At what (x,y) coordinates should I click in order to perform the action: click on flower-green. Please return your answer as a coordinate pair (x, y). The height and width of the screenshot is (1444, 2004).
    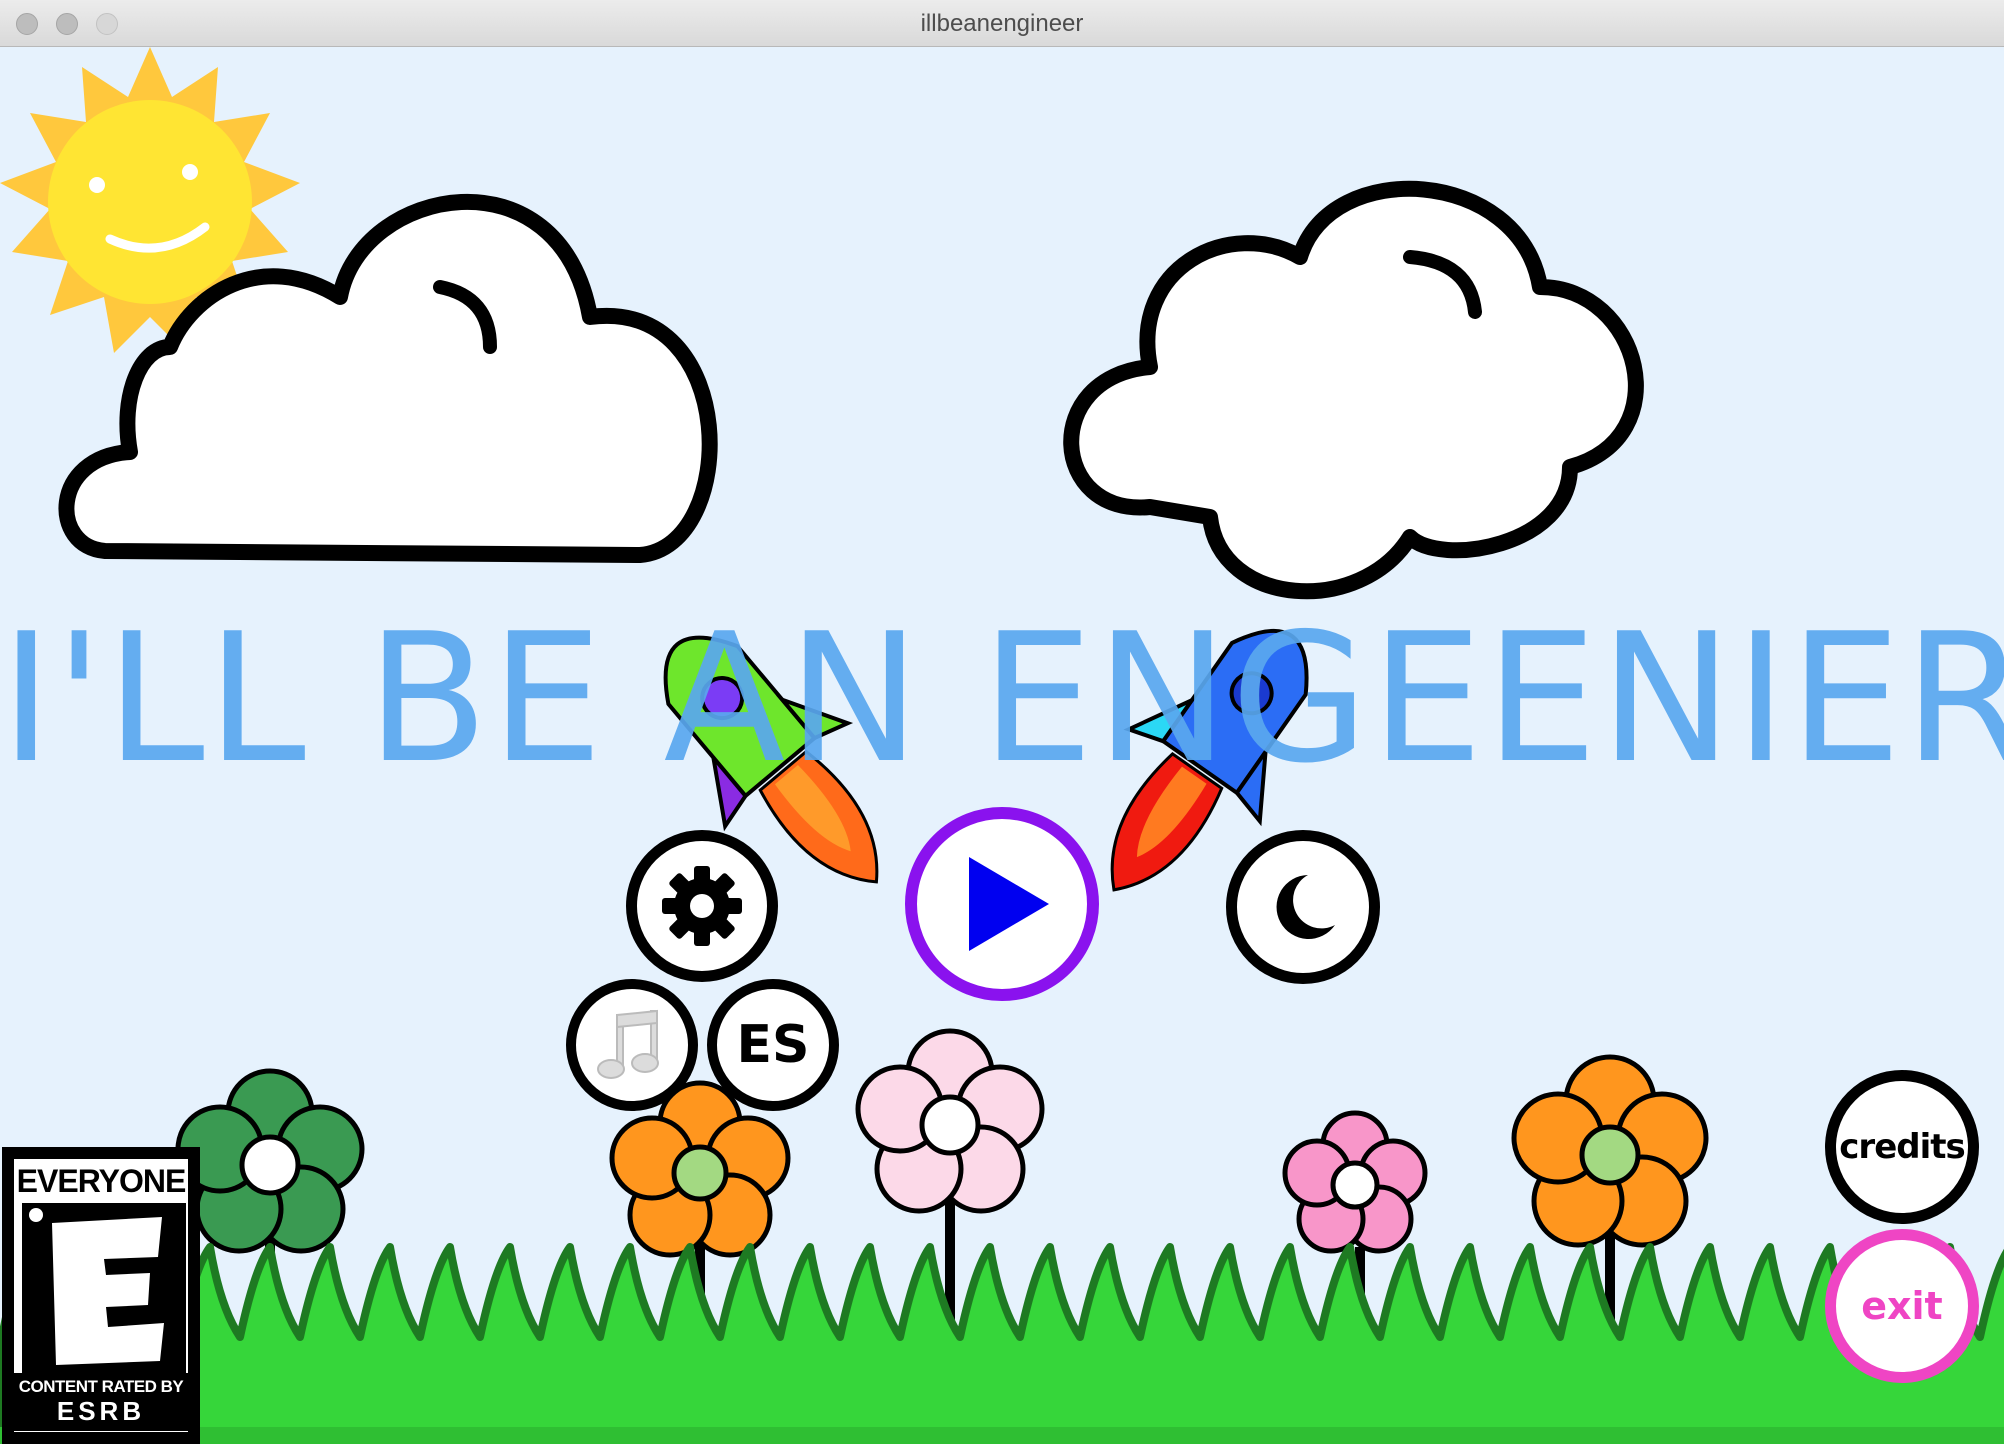
    Looking at the image, I should click on (270, 1161).